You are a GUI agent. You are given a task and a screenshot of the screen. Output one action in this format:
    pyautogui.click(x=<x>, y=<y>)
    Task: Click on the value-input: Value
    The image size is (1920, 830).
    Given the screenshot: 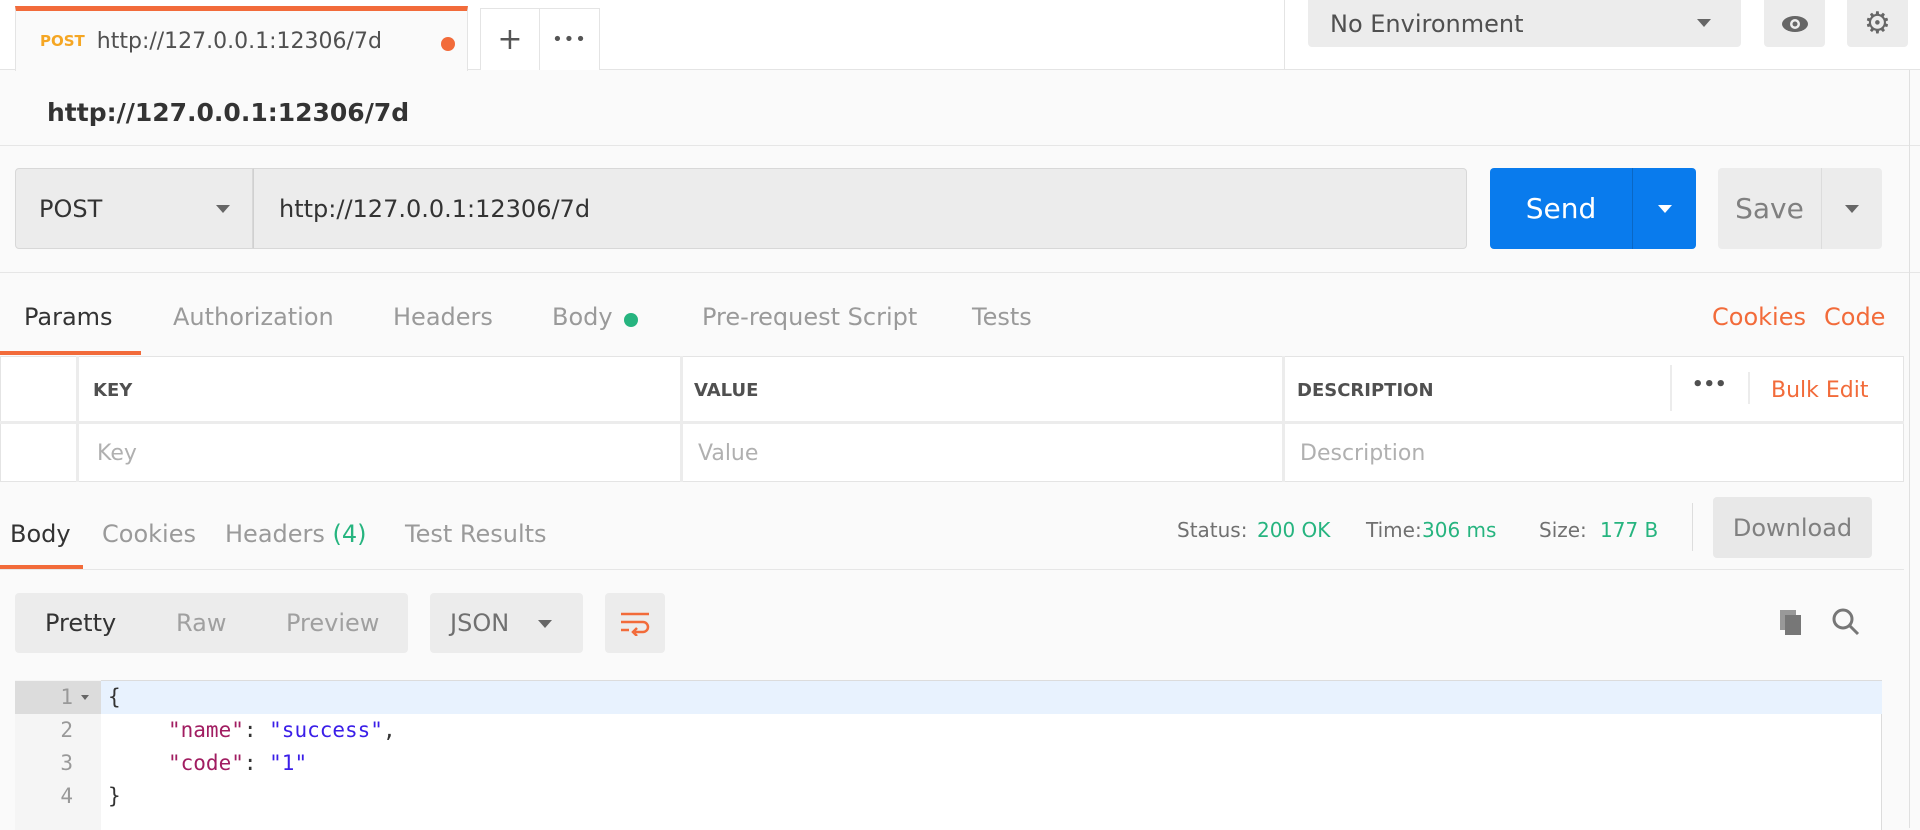 What is the action you would take?
    pyautogui.click(x=728, y=453)
    